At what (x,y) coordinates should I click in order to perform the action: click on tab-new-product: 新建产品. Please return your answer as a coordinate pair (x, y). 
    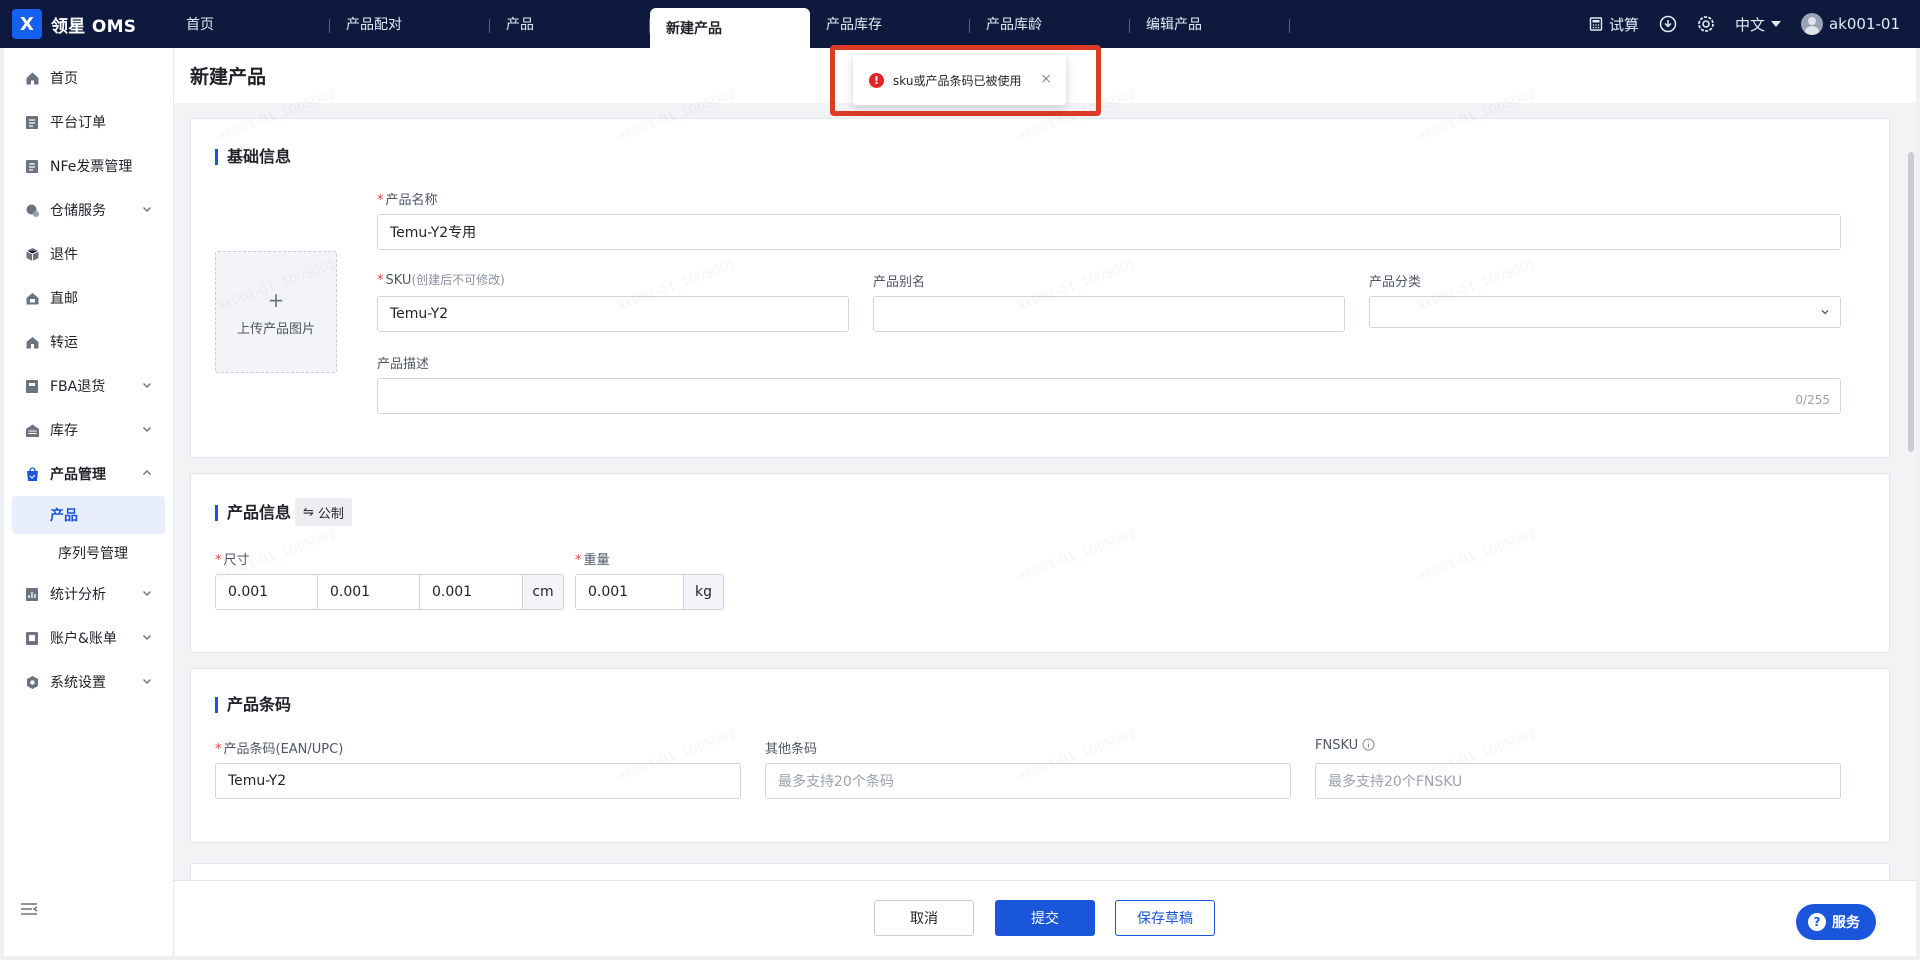
    Looking at the image, I should click on (730, 28).